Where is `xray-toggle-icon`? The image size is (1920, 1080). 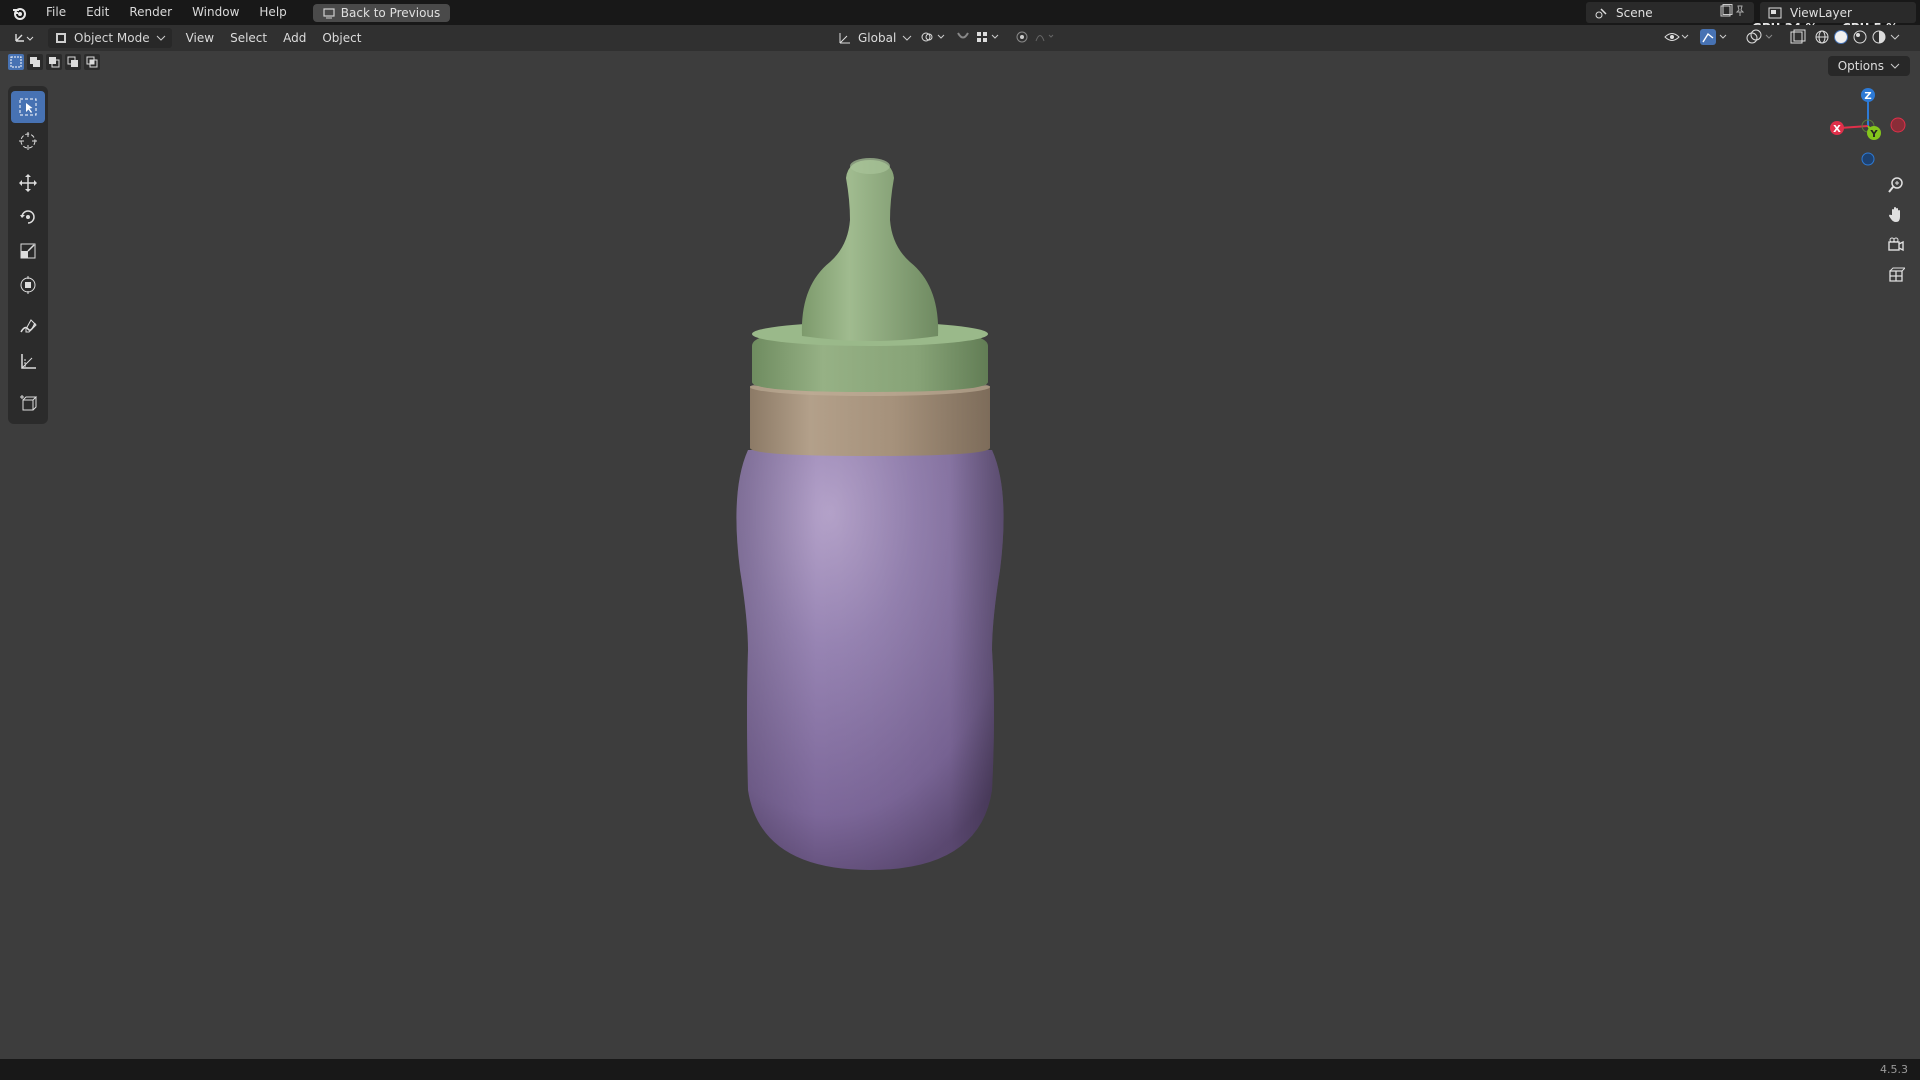 xray-toggle-icon is located at coordinates (1798, 38).